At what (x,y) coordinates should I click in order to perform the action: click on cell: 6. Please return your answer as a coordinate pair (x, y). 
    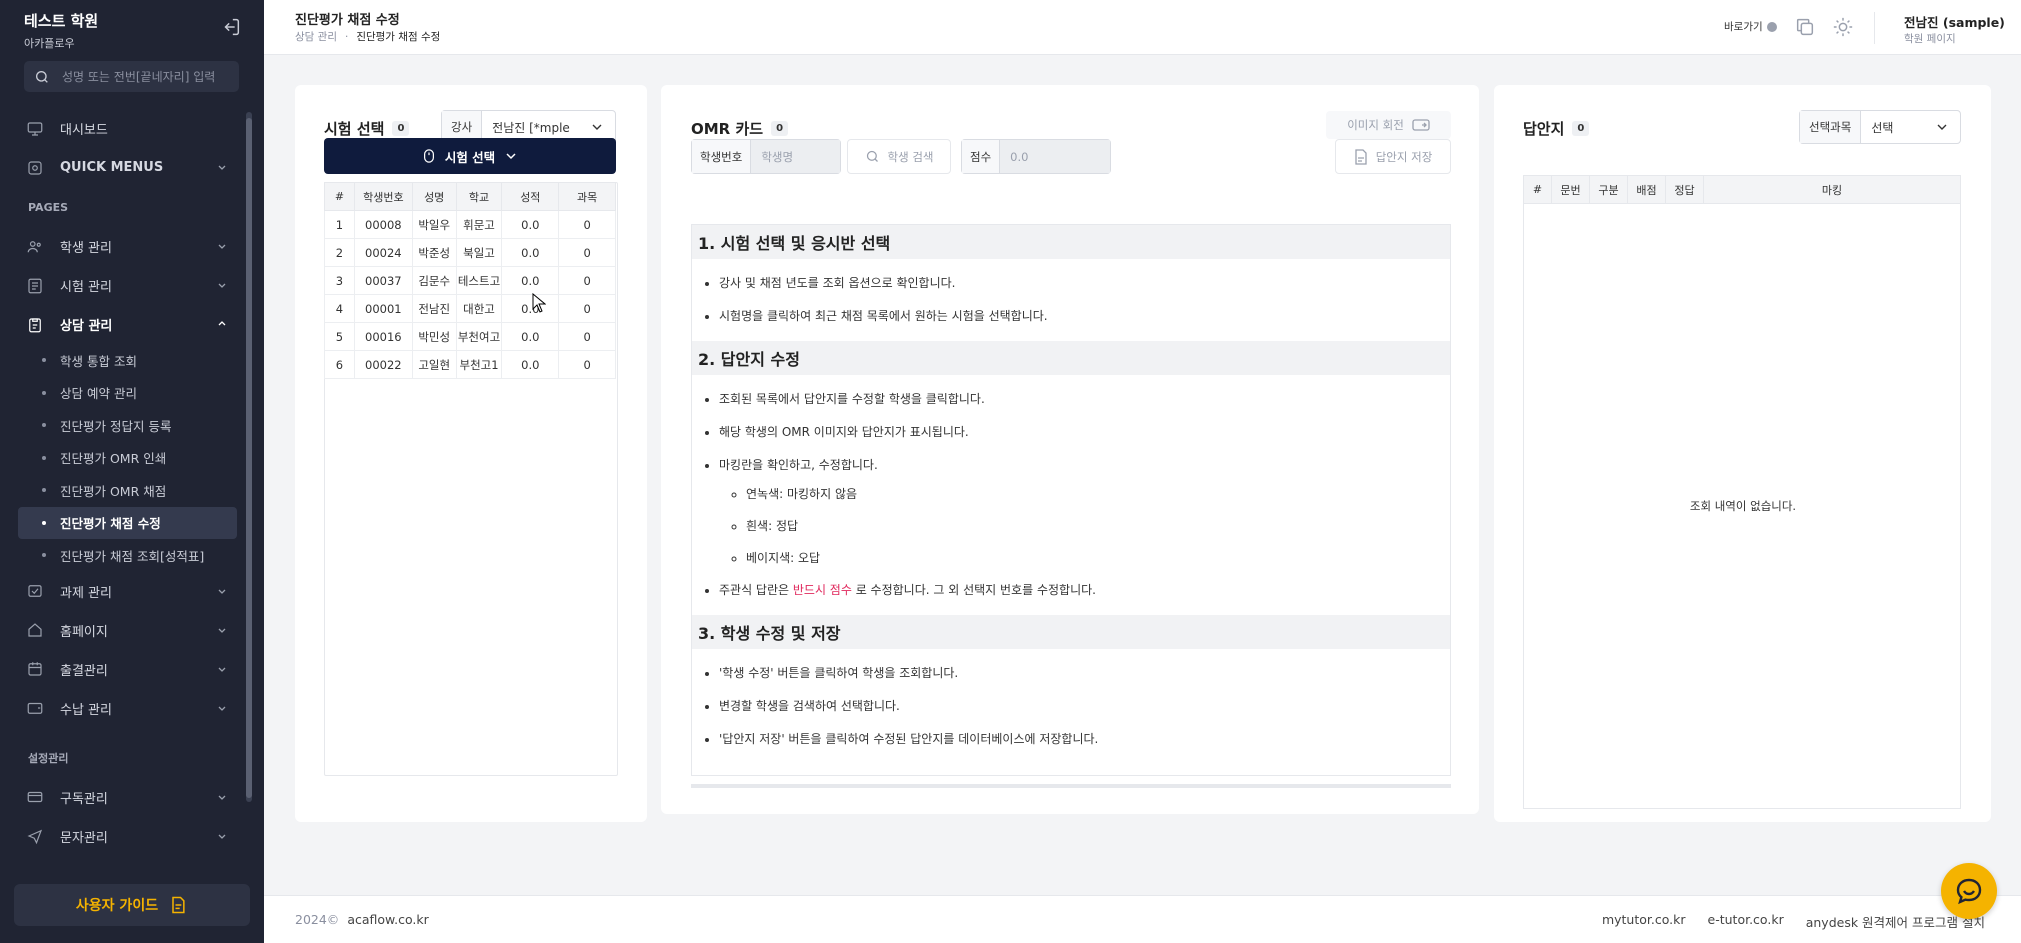
    Looking at the image, I should click on (339, 364).